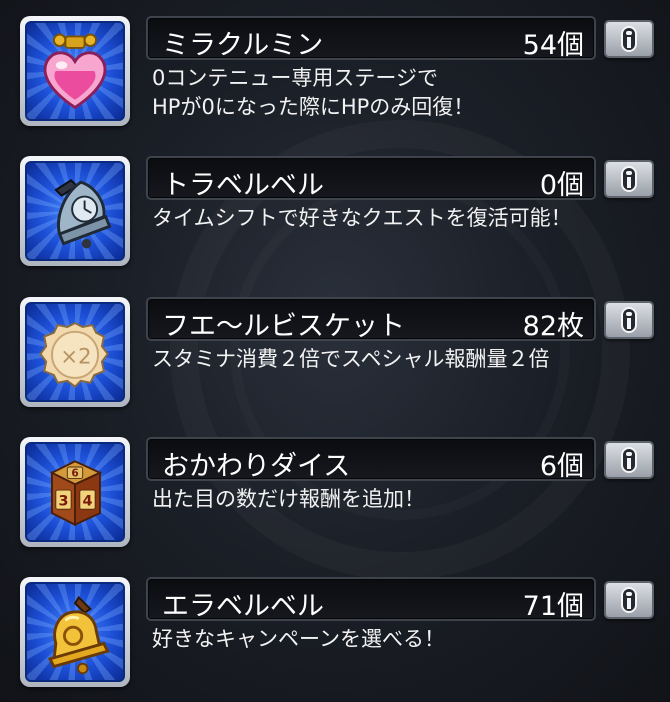  I want to click on svg-text: 3, so click(63, 501).